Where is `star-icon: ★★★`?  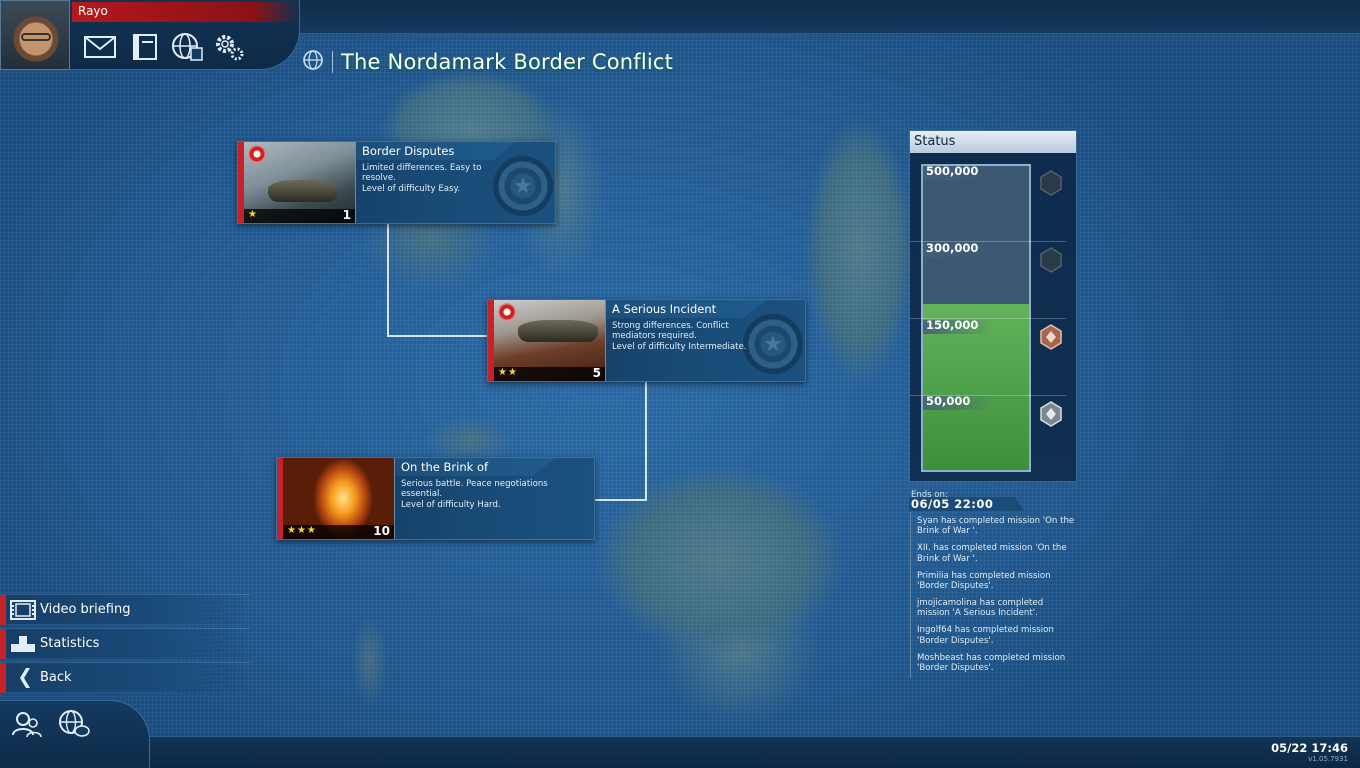 star-icon: ★★★ is located at coordinates (302, 530).